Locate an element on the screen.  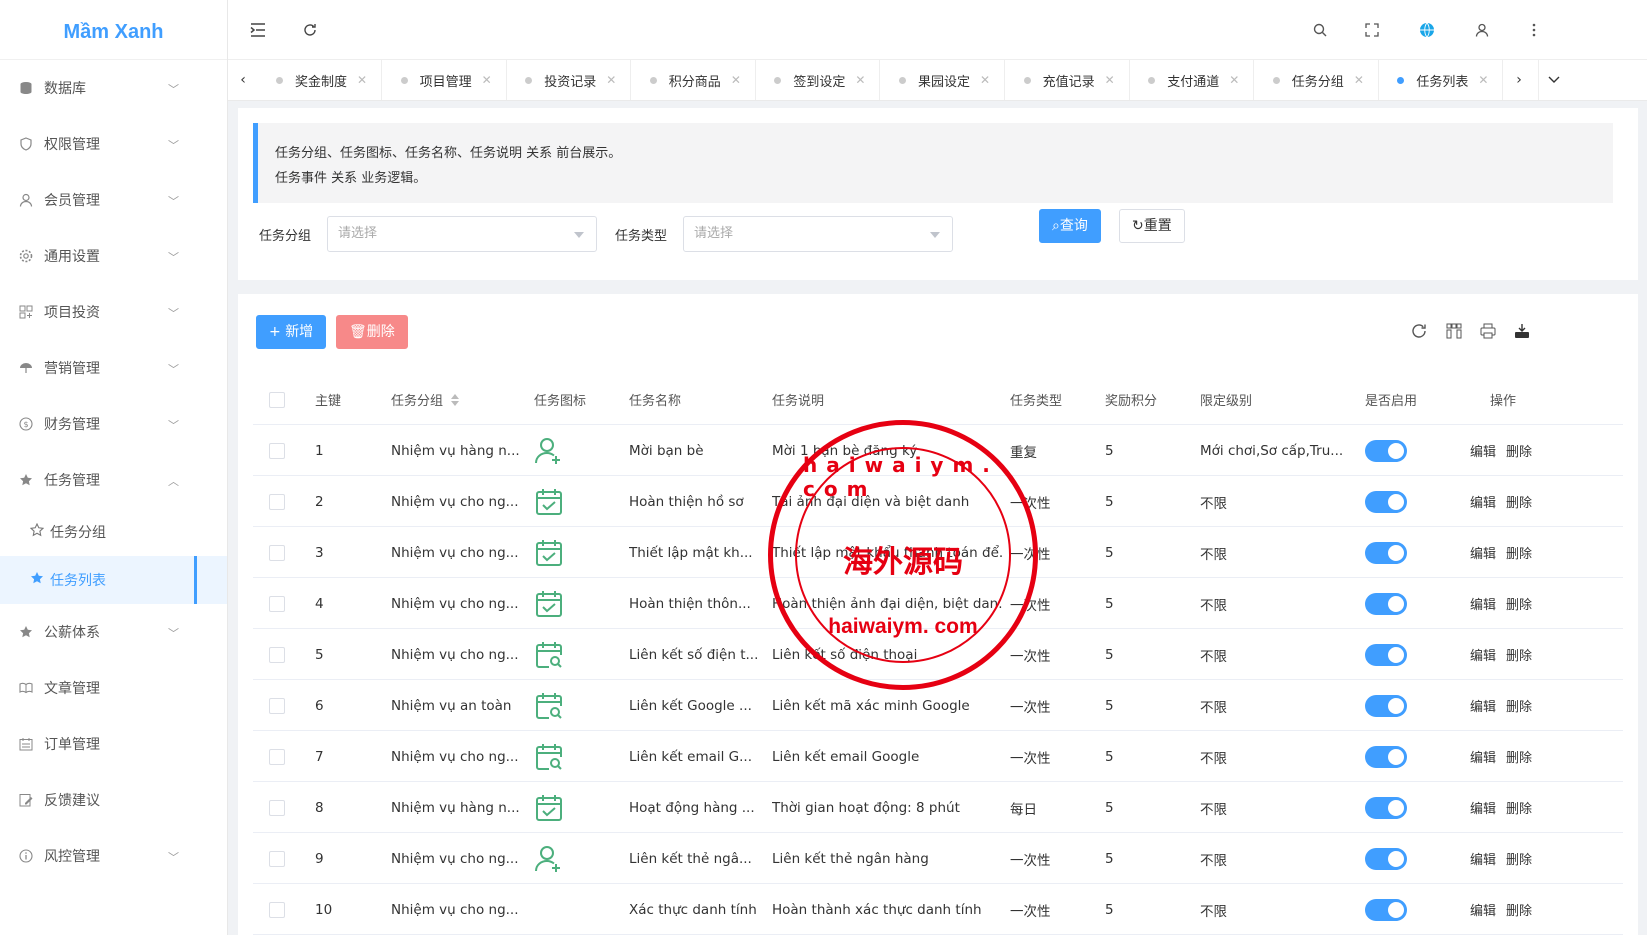
tab-item: 任务分组 ✕ is located at coordinates (1317, 80).